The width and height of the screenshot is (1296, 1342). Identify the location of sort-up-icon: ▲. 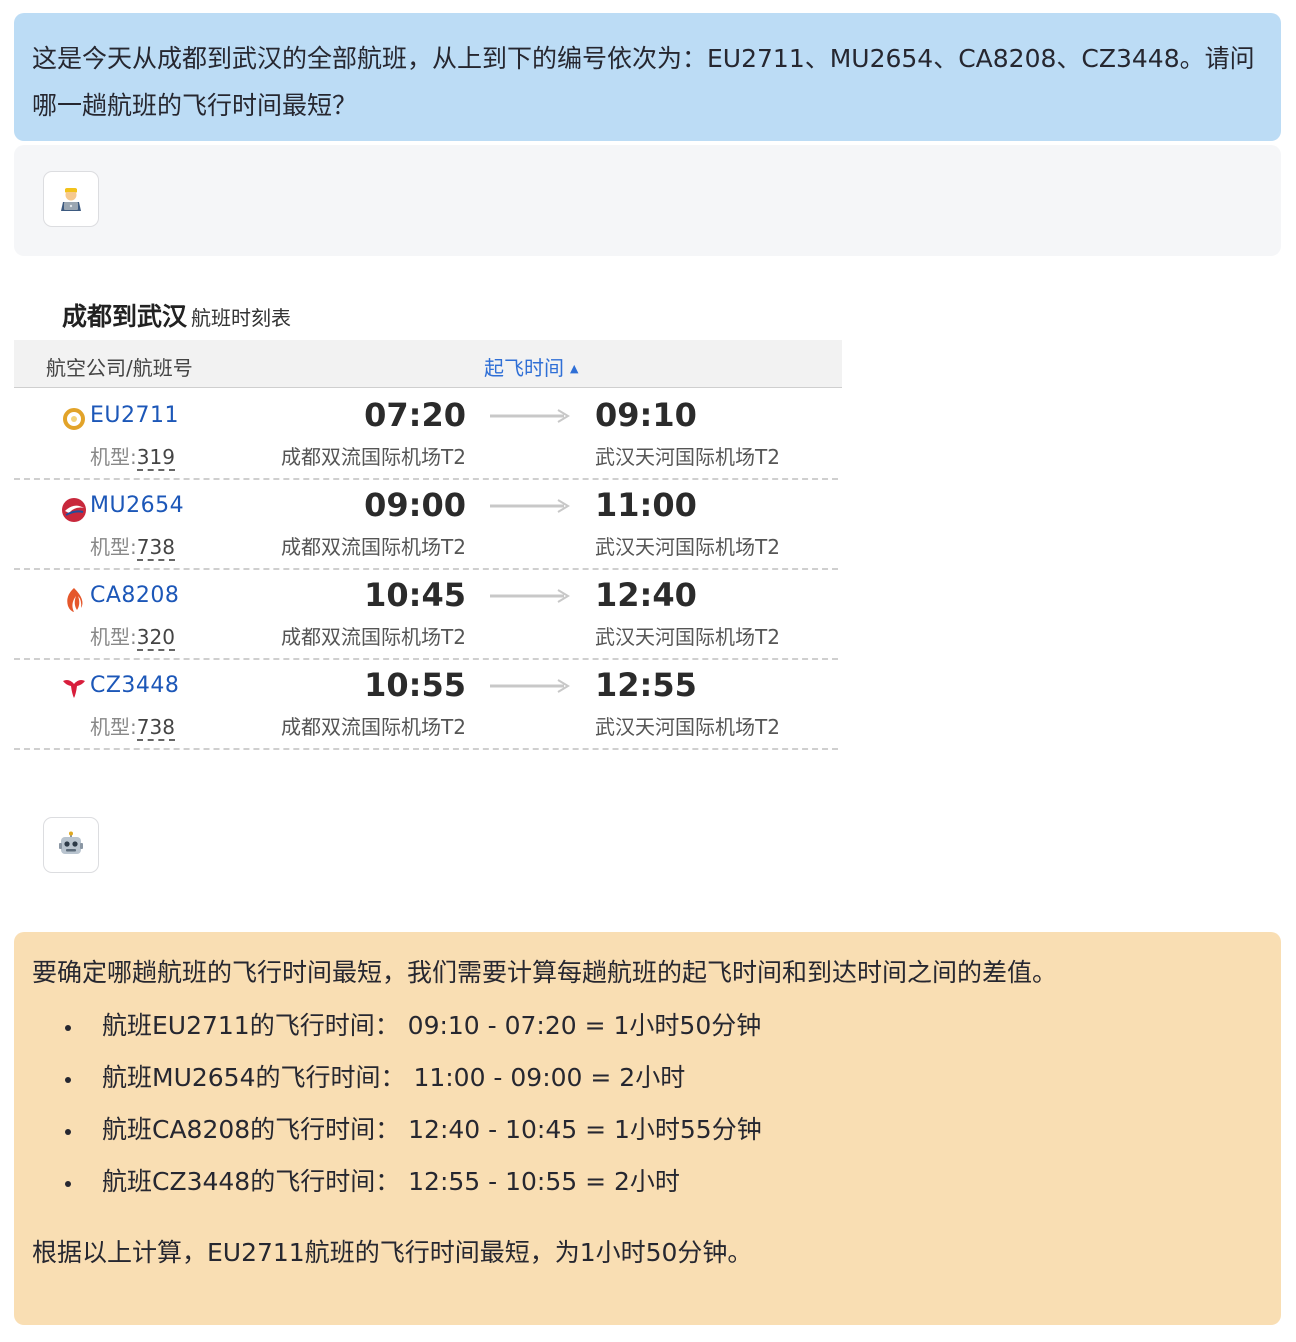
(574, 368).